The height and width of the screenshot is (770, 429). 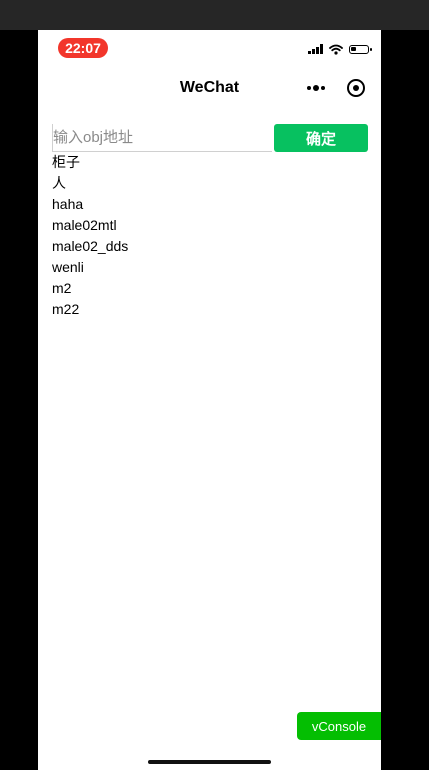 What do you see at coordinates (90, 225) in the screenshot?
I see `list-item: male02mtl` at bounding box center [90, 225].